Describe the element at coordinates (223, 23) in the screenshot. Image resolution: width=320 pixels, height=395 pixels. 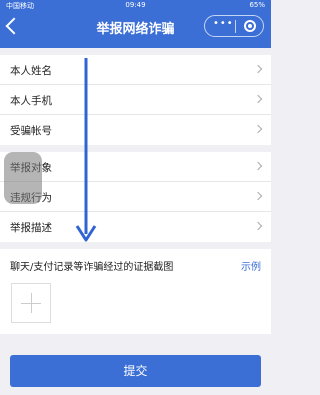
I see `more-icon: •••` at that location.